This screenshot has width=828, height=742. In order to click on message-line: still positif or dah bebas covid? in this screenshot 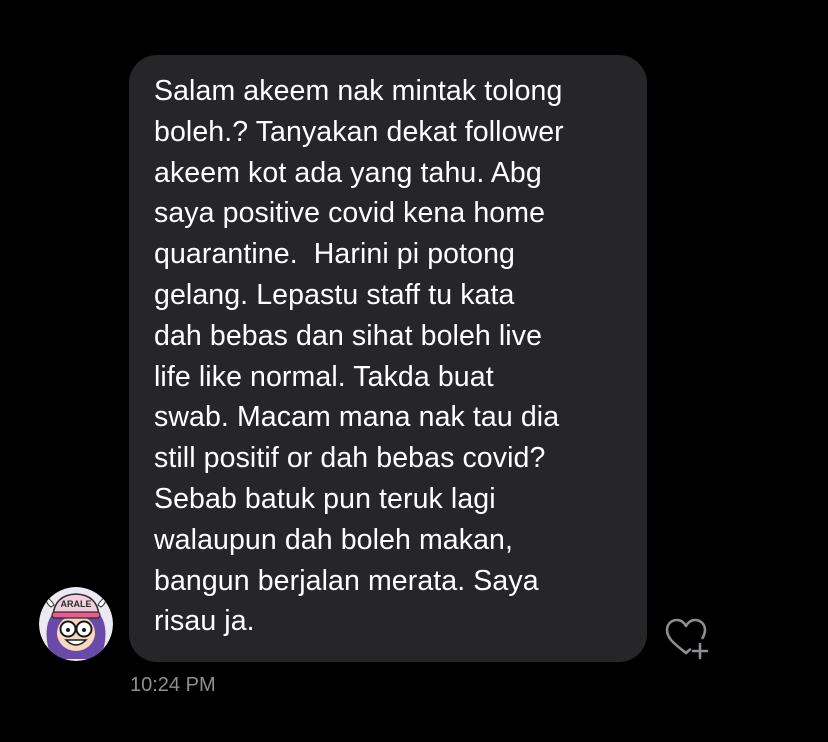, I will do `click(350, 458)`.